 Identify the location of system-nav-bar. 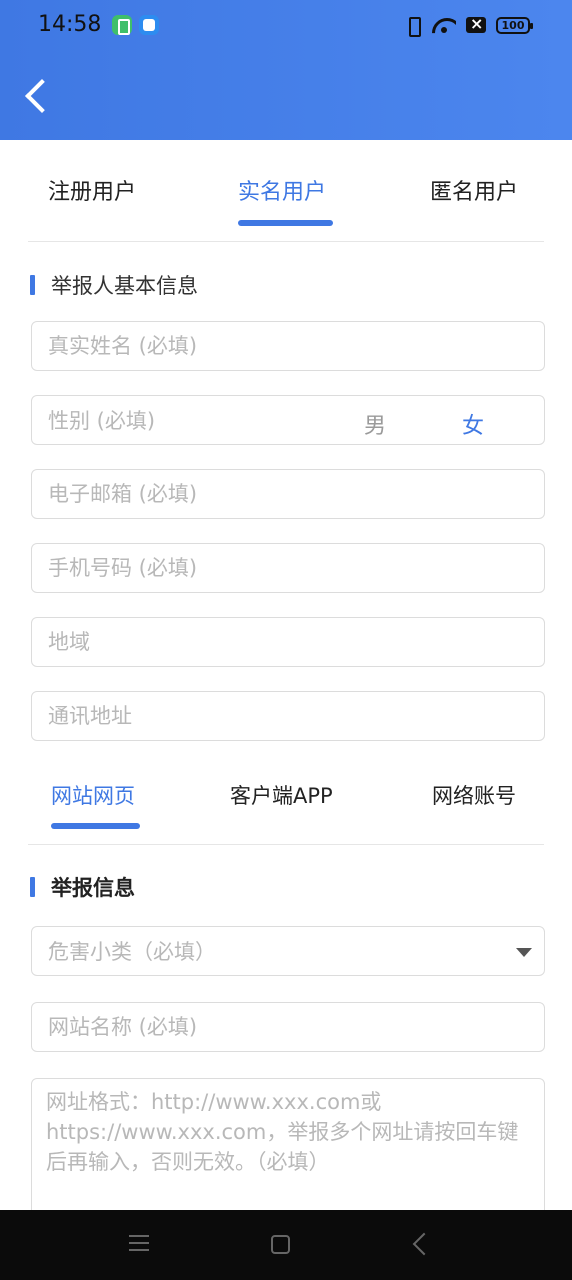
(286, 1245).